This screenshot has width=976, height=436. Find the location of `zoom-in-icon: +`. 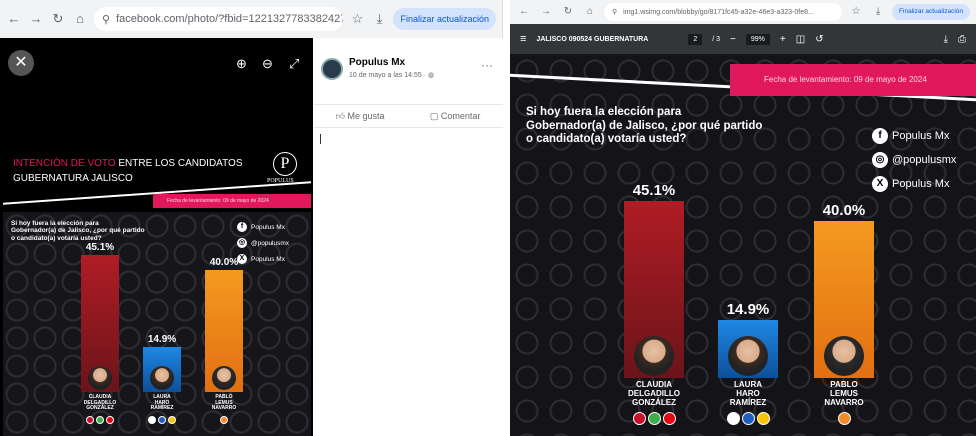

zoom-in-icon: + is located at coordinates (783, 39).